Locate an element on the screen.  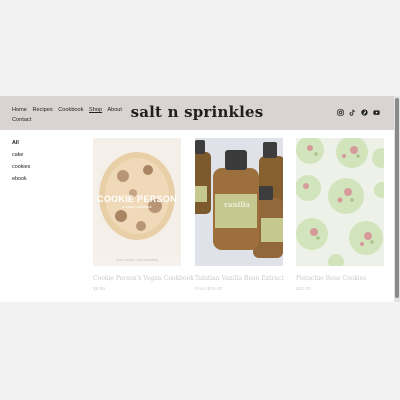
category-all: All is located at coordinates (21, 146).